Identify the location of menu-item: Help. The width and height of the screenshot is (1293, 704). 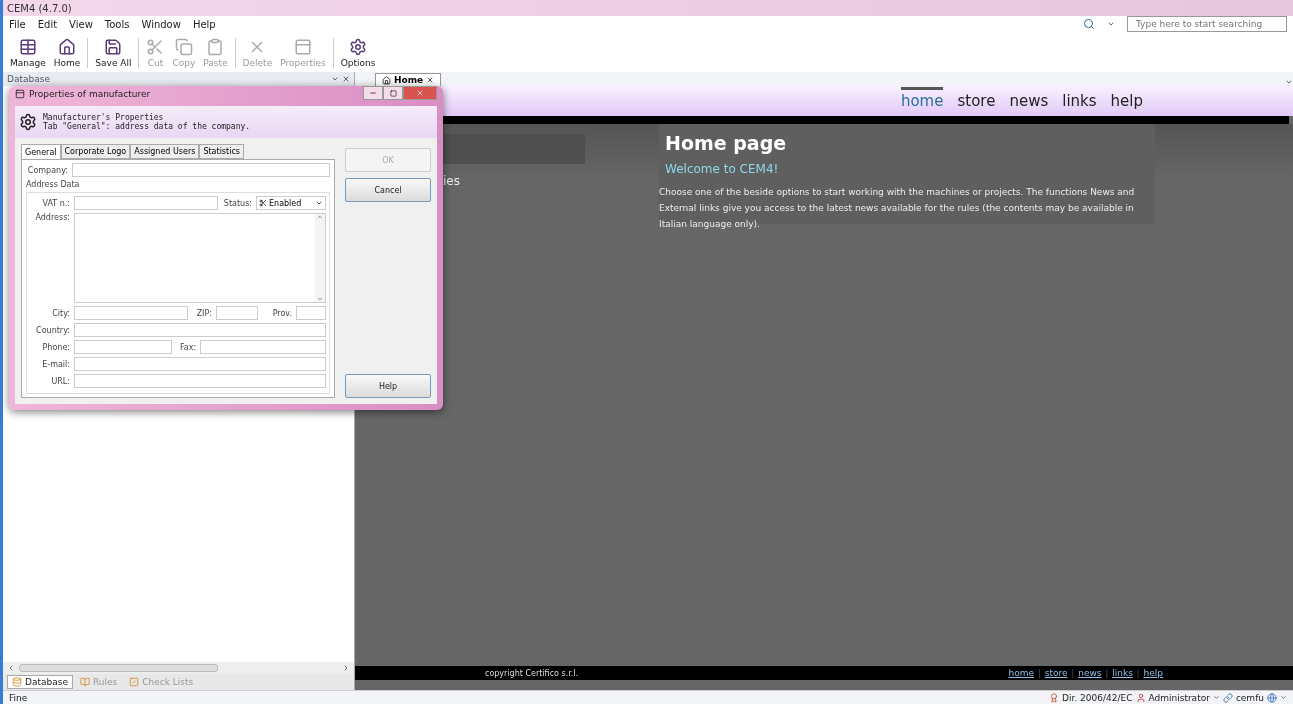
(204, 24).